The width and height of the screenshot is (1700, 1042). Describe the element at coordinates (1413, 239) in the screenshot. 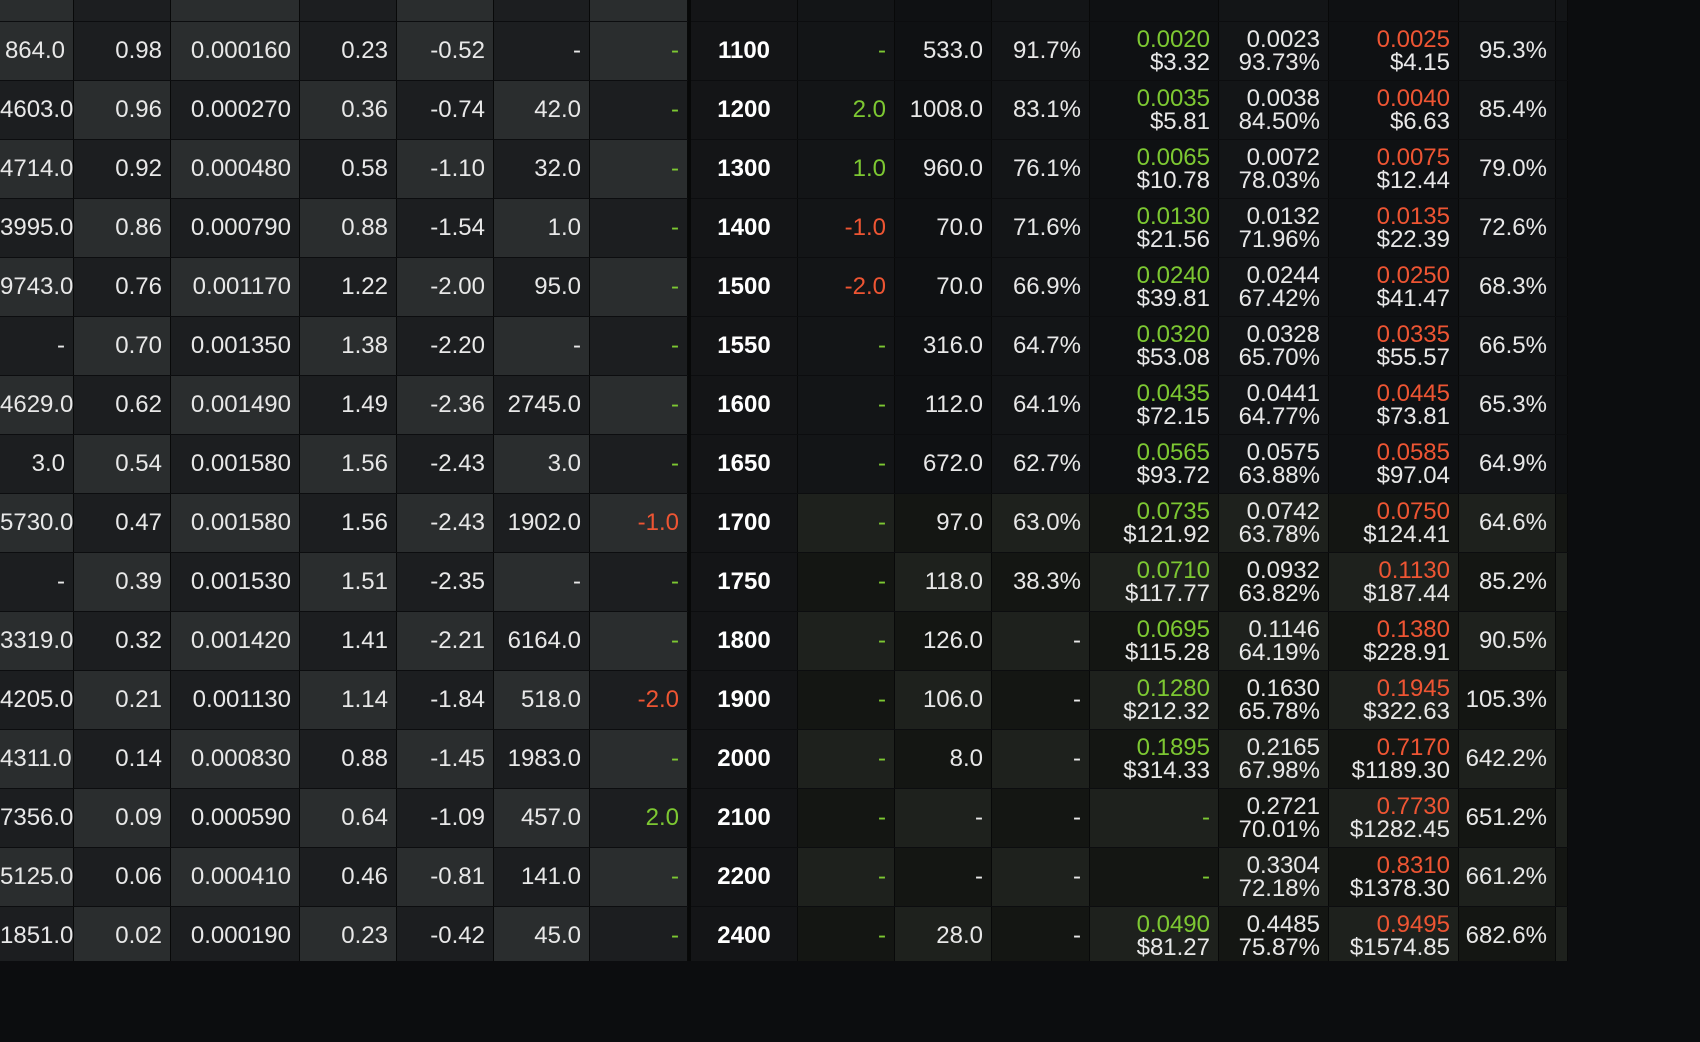

I see `ask-sub: $22.39` at that location.